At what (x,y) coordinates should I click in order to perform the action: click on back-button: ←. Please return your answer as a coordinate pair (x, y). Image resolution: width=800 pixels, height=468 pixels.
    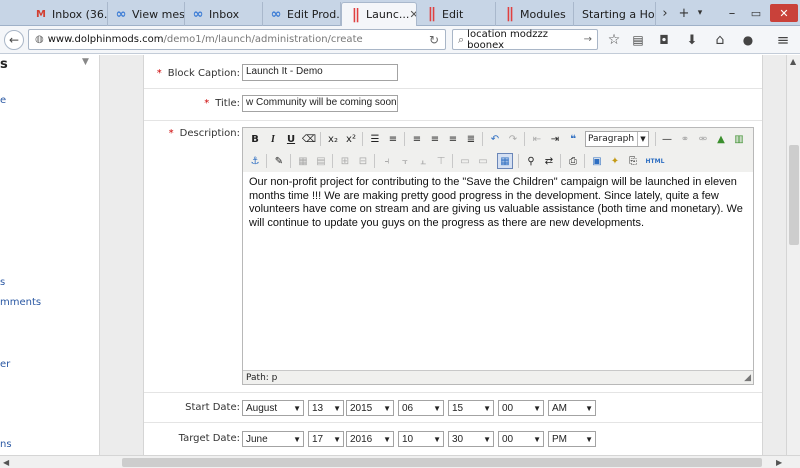
    Looking at the image, I should click on (14, 40).